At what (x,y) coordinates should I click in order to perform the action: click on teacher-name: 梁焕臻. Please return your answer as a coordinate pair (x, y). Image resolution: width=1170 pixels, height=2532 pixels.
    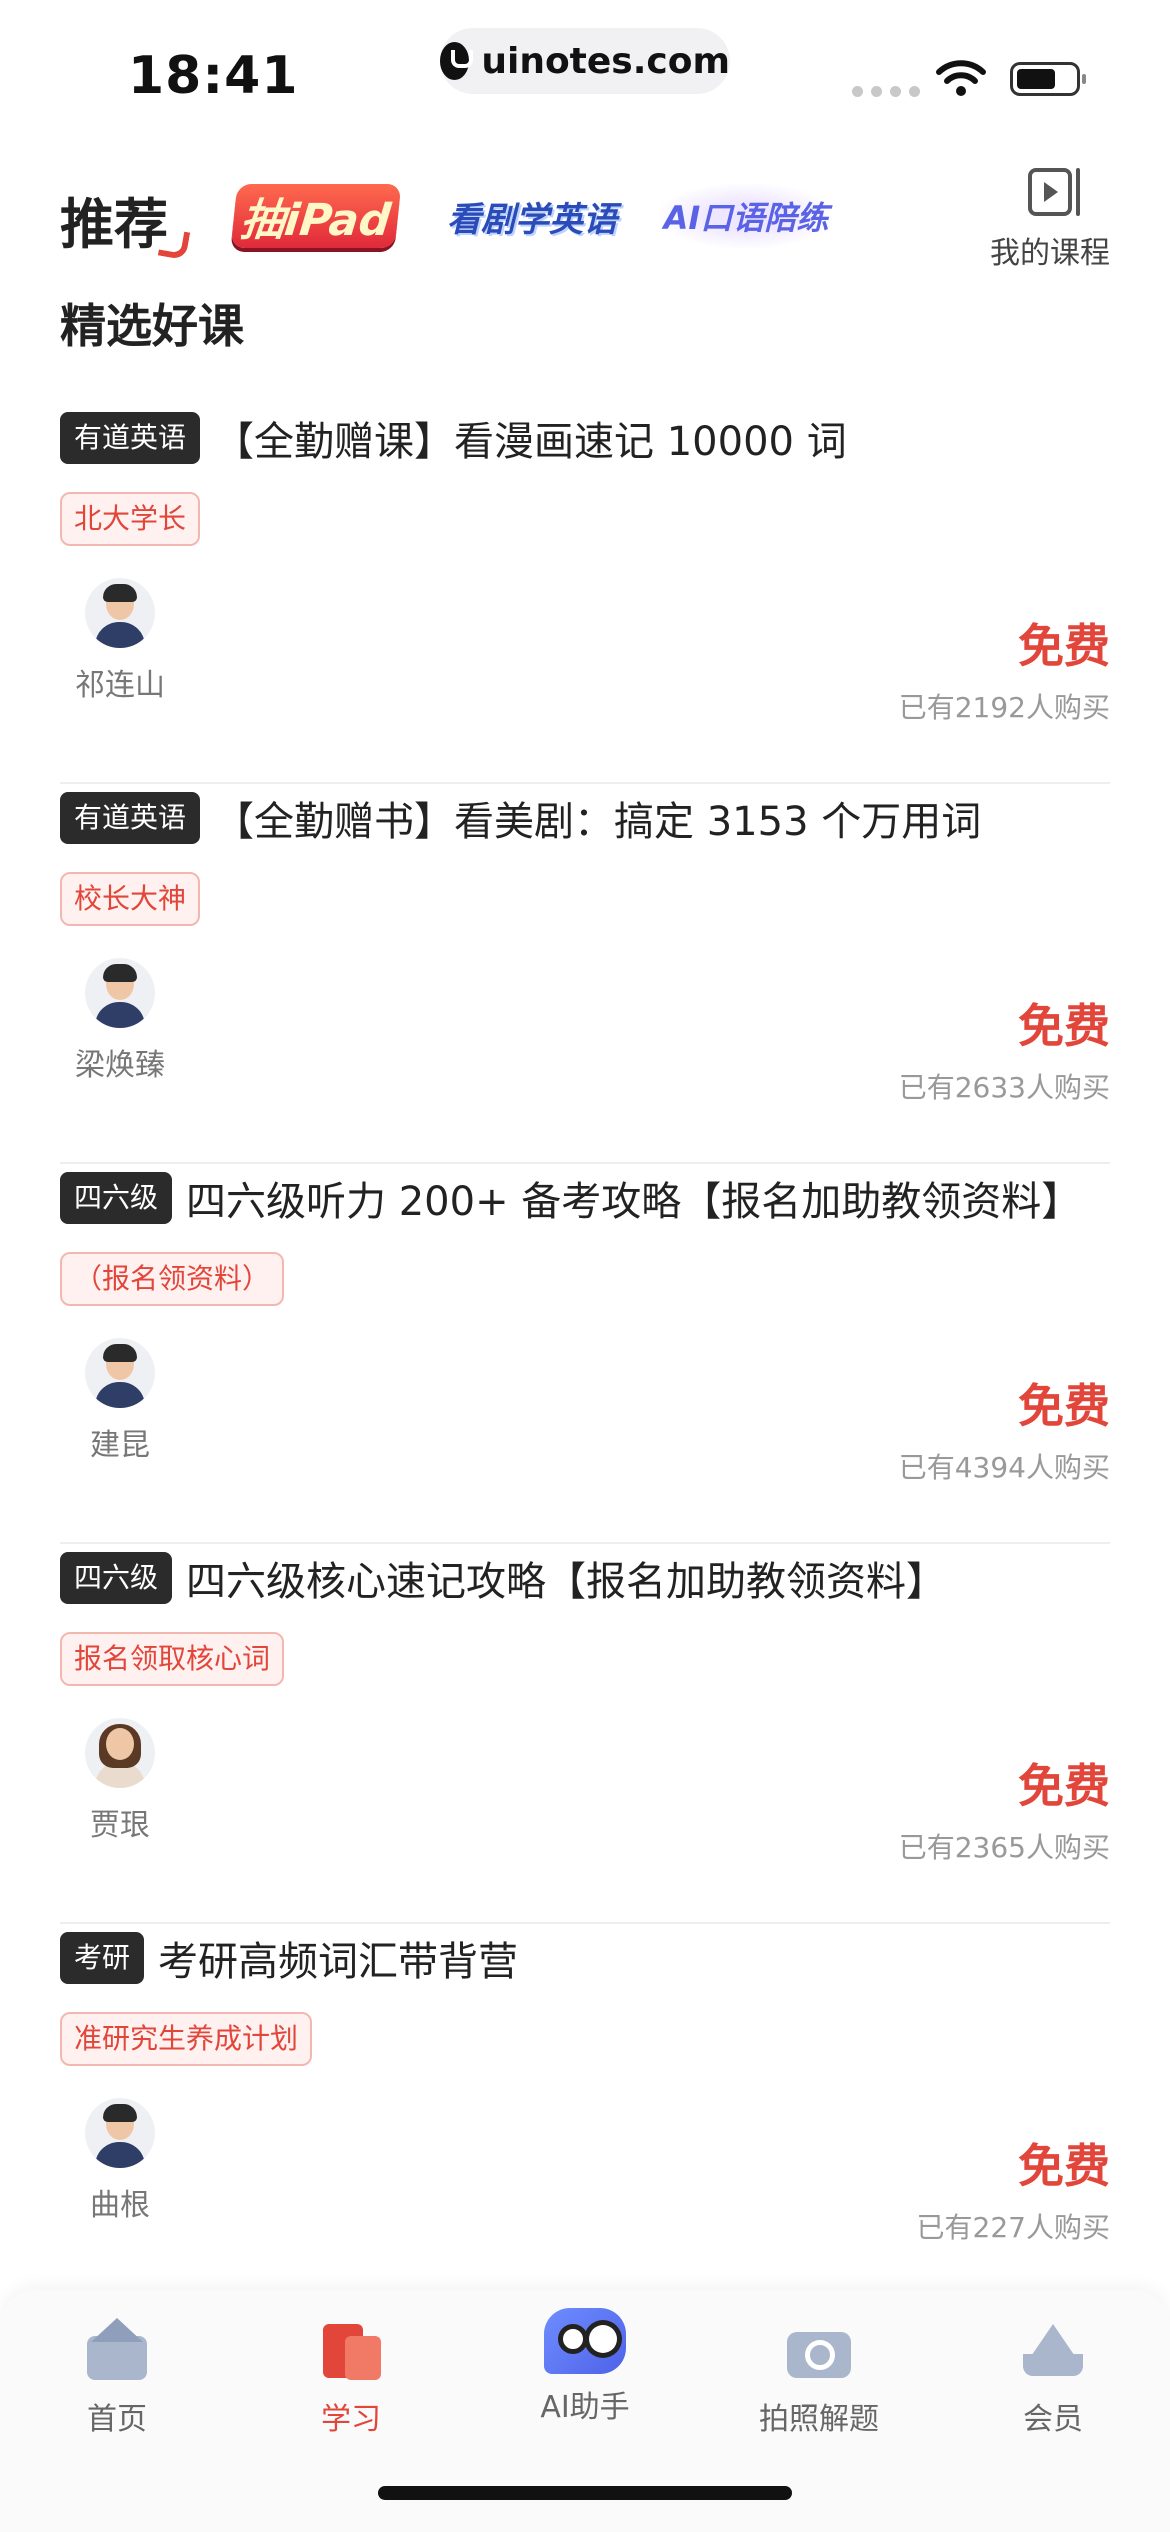
    Looking at the image, I should click on (120, 1065).